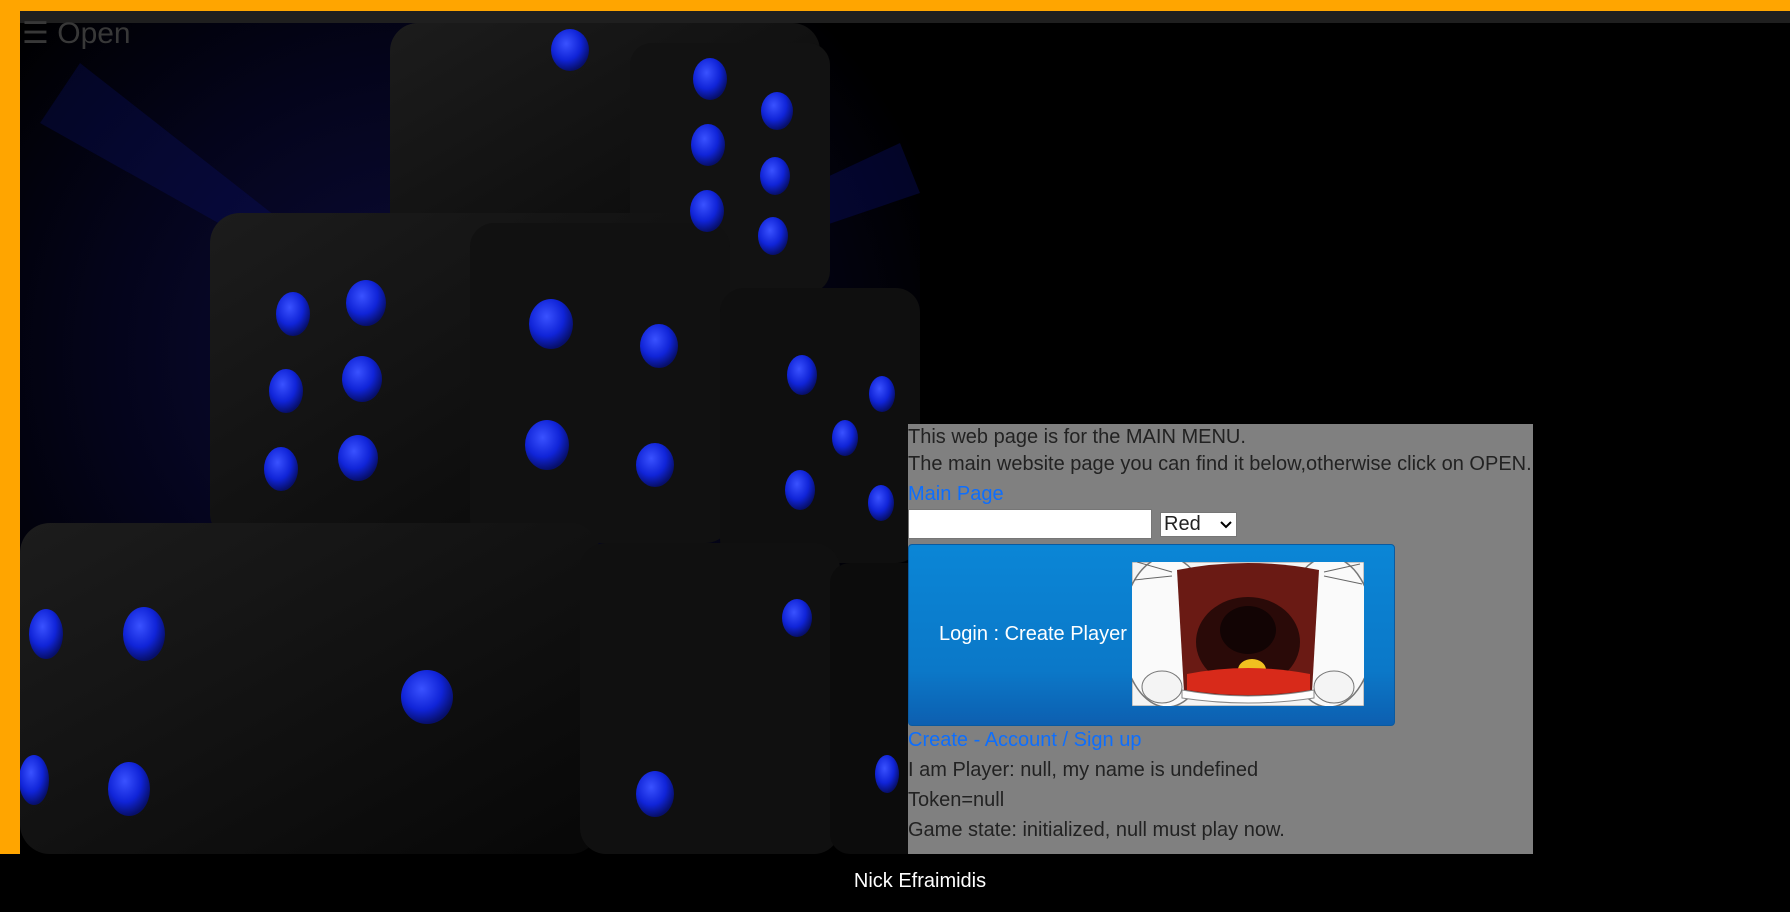 The image size is (1790, 912). I want to click on footer-author: Nick Efraimidis, so click(920, 881).